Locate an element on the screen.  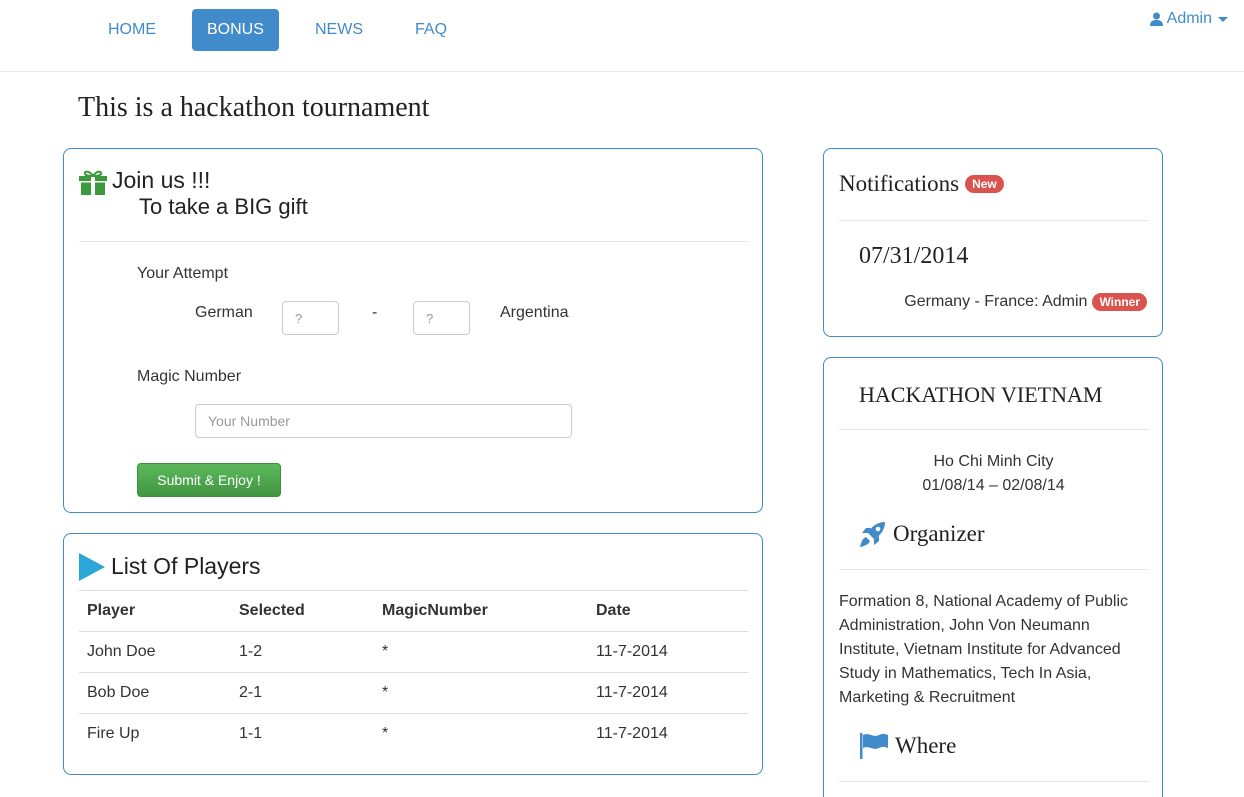
new-badge: New is located at coordinates (984, 184).